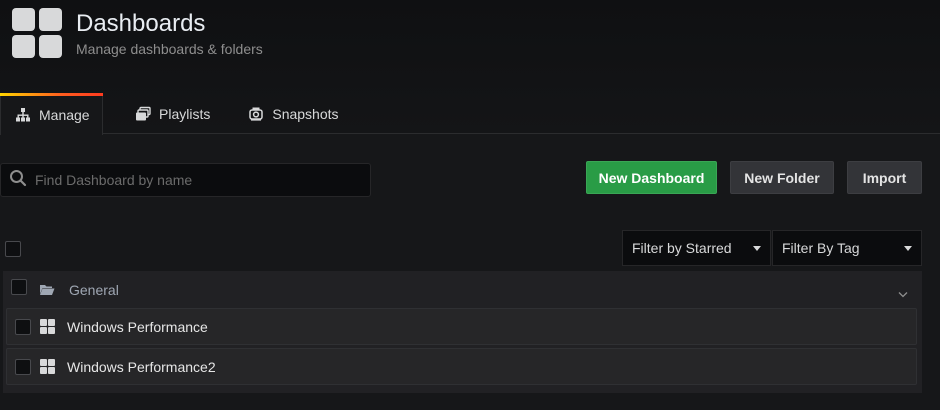 The width and height of the screenshot is (940, 410). I want to click on folder-name: General, so click(94, 290).